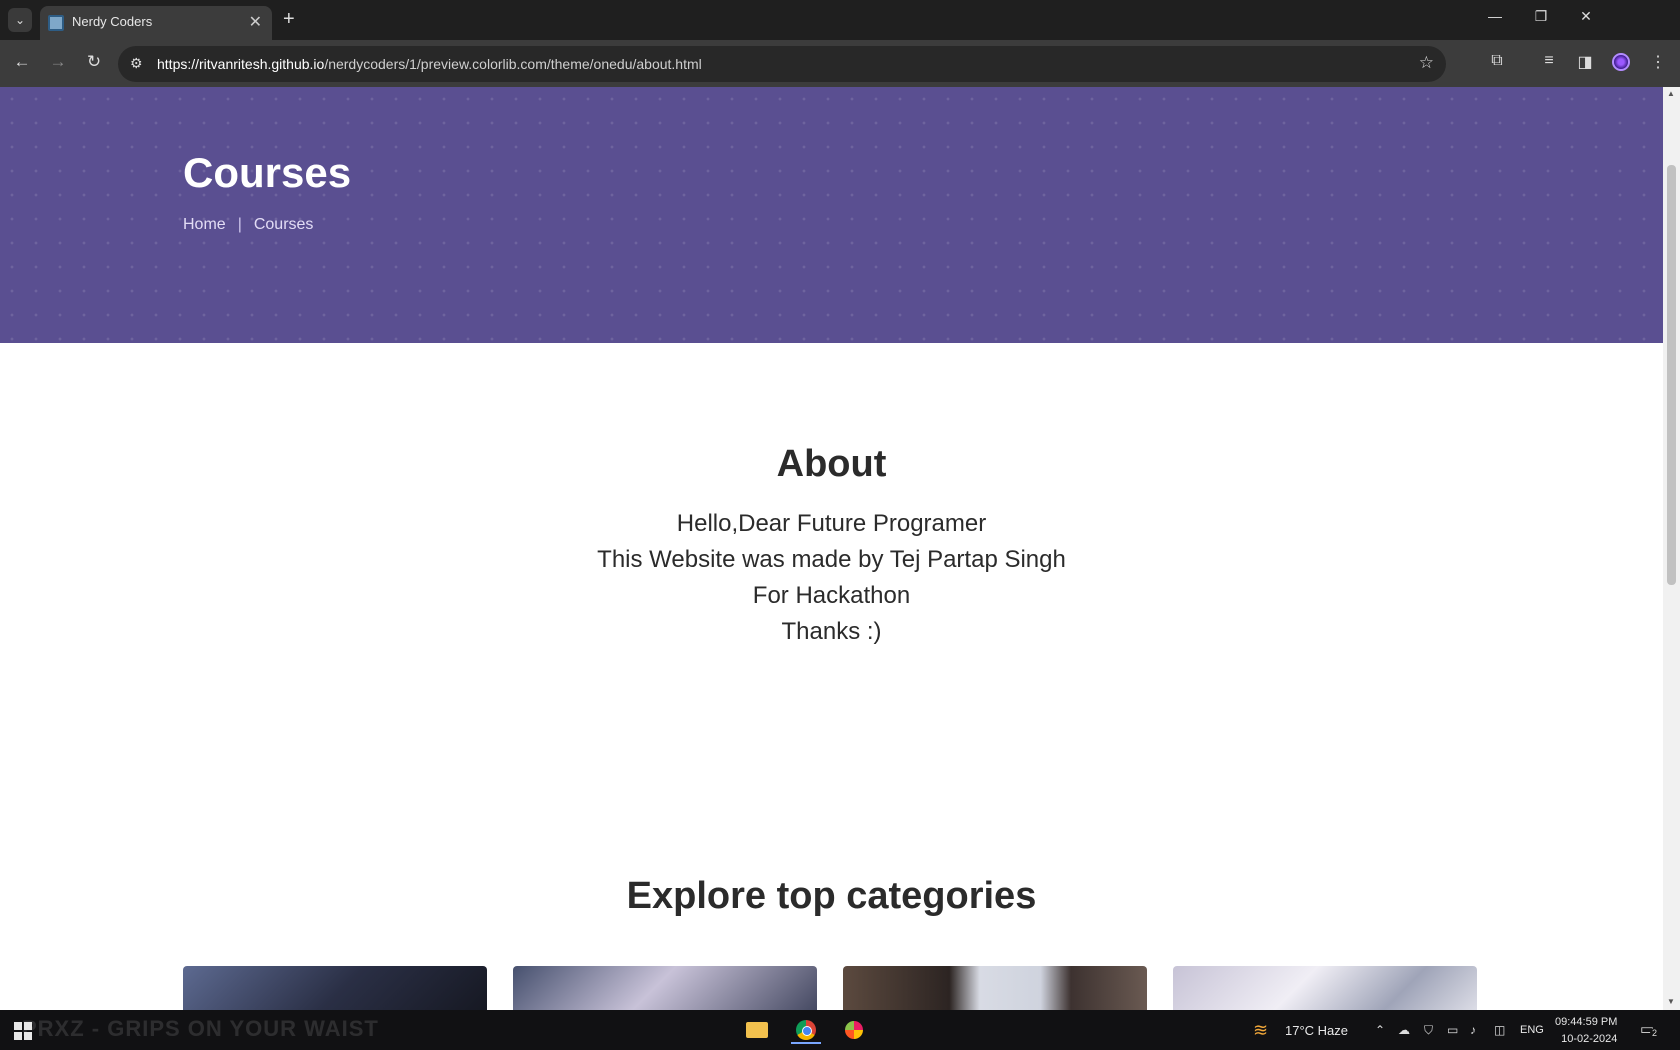 Image resolution: width=1680 pixels, height=1050 pixels. What do you see at coordinates (1586, 1022) in the screenshot?
I see `clock-time: 09:44:59 PM` at bounding box center [1586, 1022].